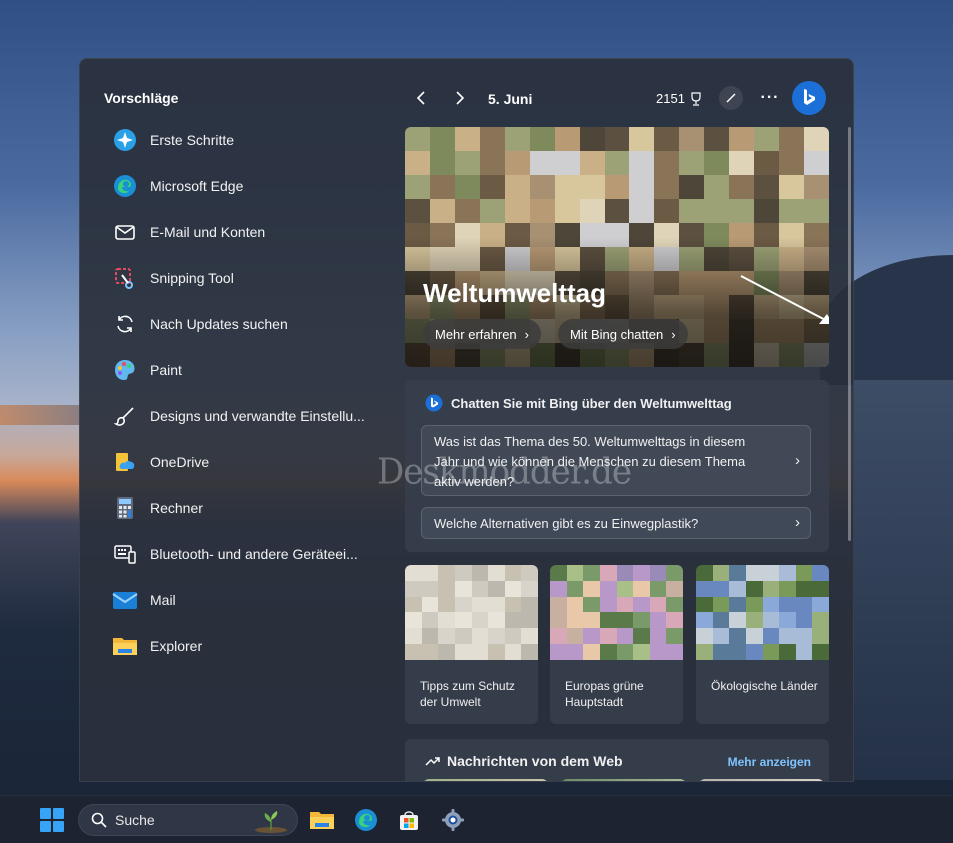  I want to click on onedrive-icon, so click(125, 462).